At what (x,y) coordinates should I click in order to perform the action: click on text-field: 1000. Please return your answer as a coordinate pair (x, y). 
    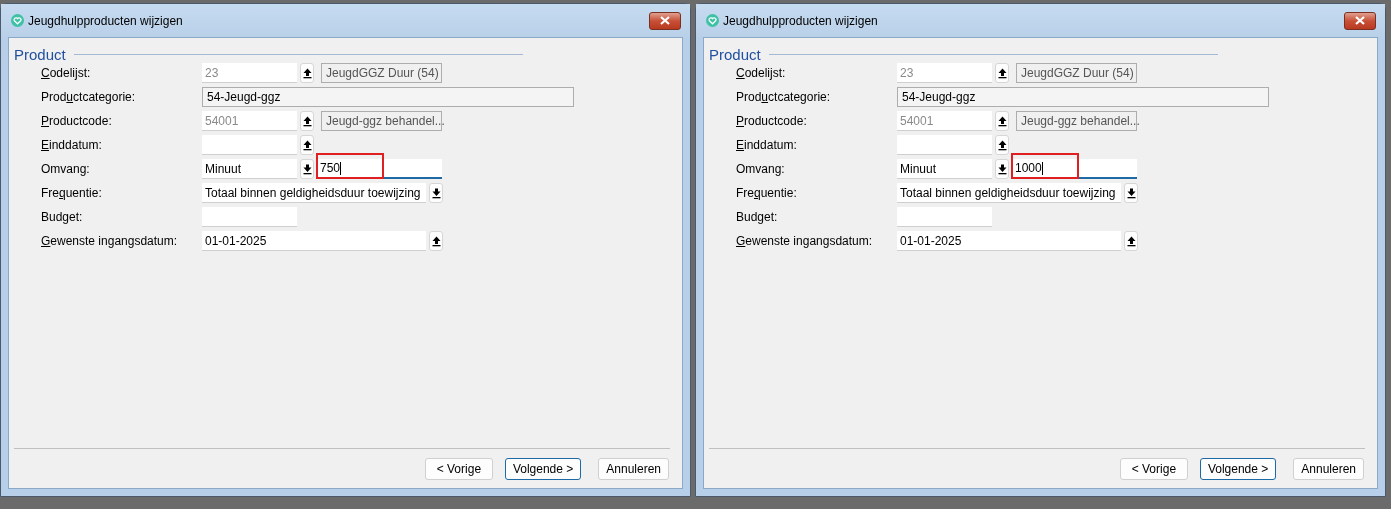
    Looking at the image, I should click on (1074, 169).